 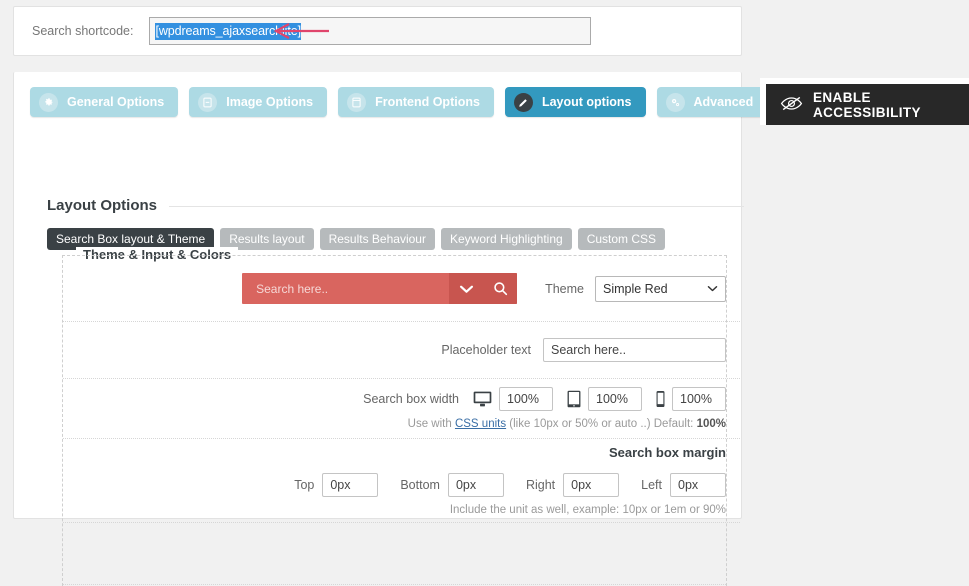 What do you see at coordinates (523, 102) in the screenshot?
I see `pencil-icon` at bounding box center [523, 102].